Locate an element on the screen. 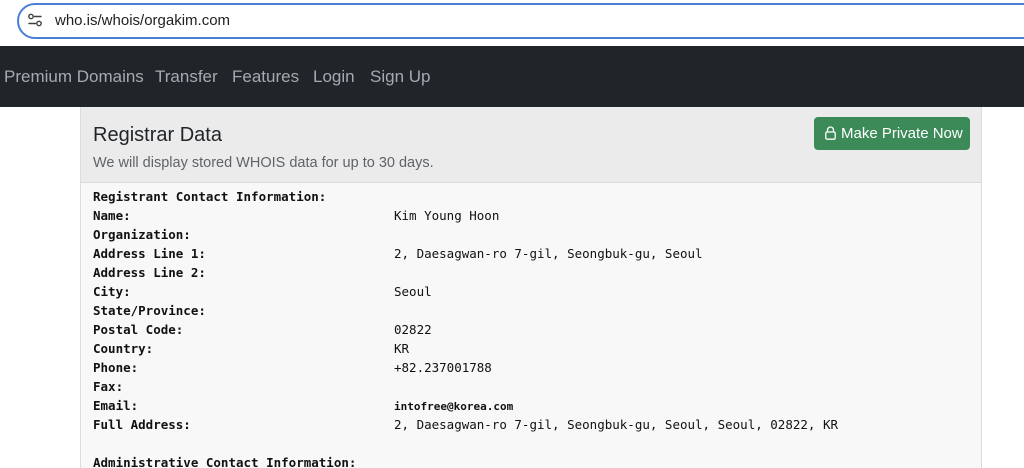 The image size is (1024, 468). field-label: Email: is located at coordinates (116, 405).